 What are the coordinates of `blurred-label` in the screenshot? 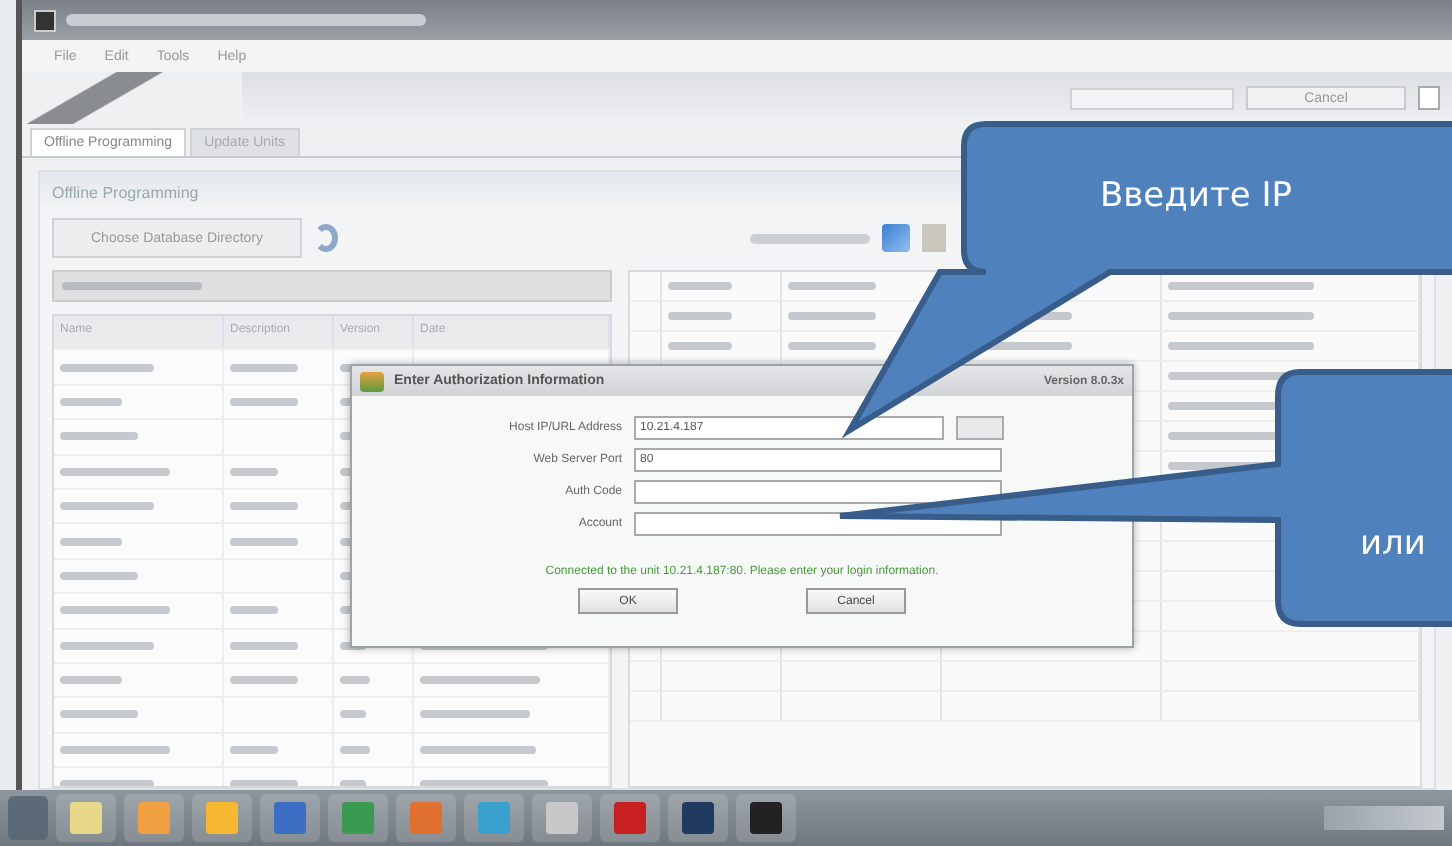 It's located at (810, 238).